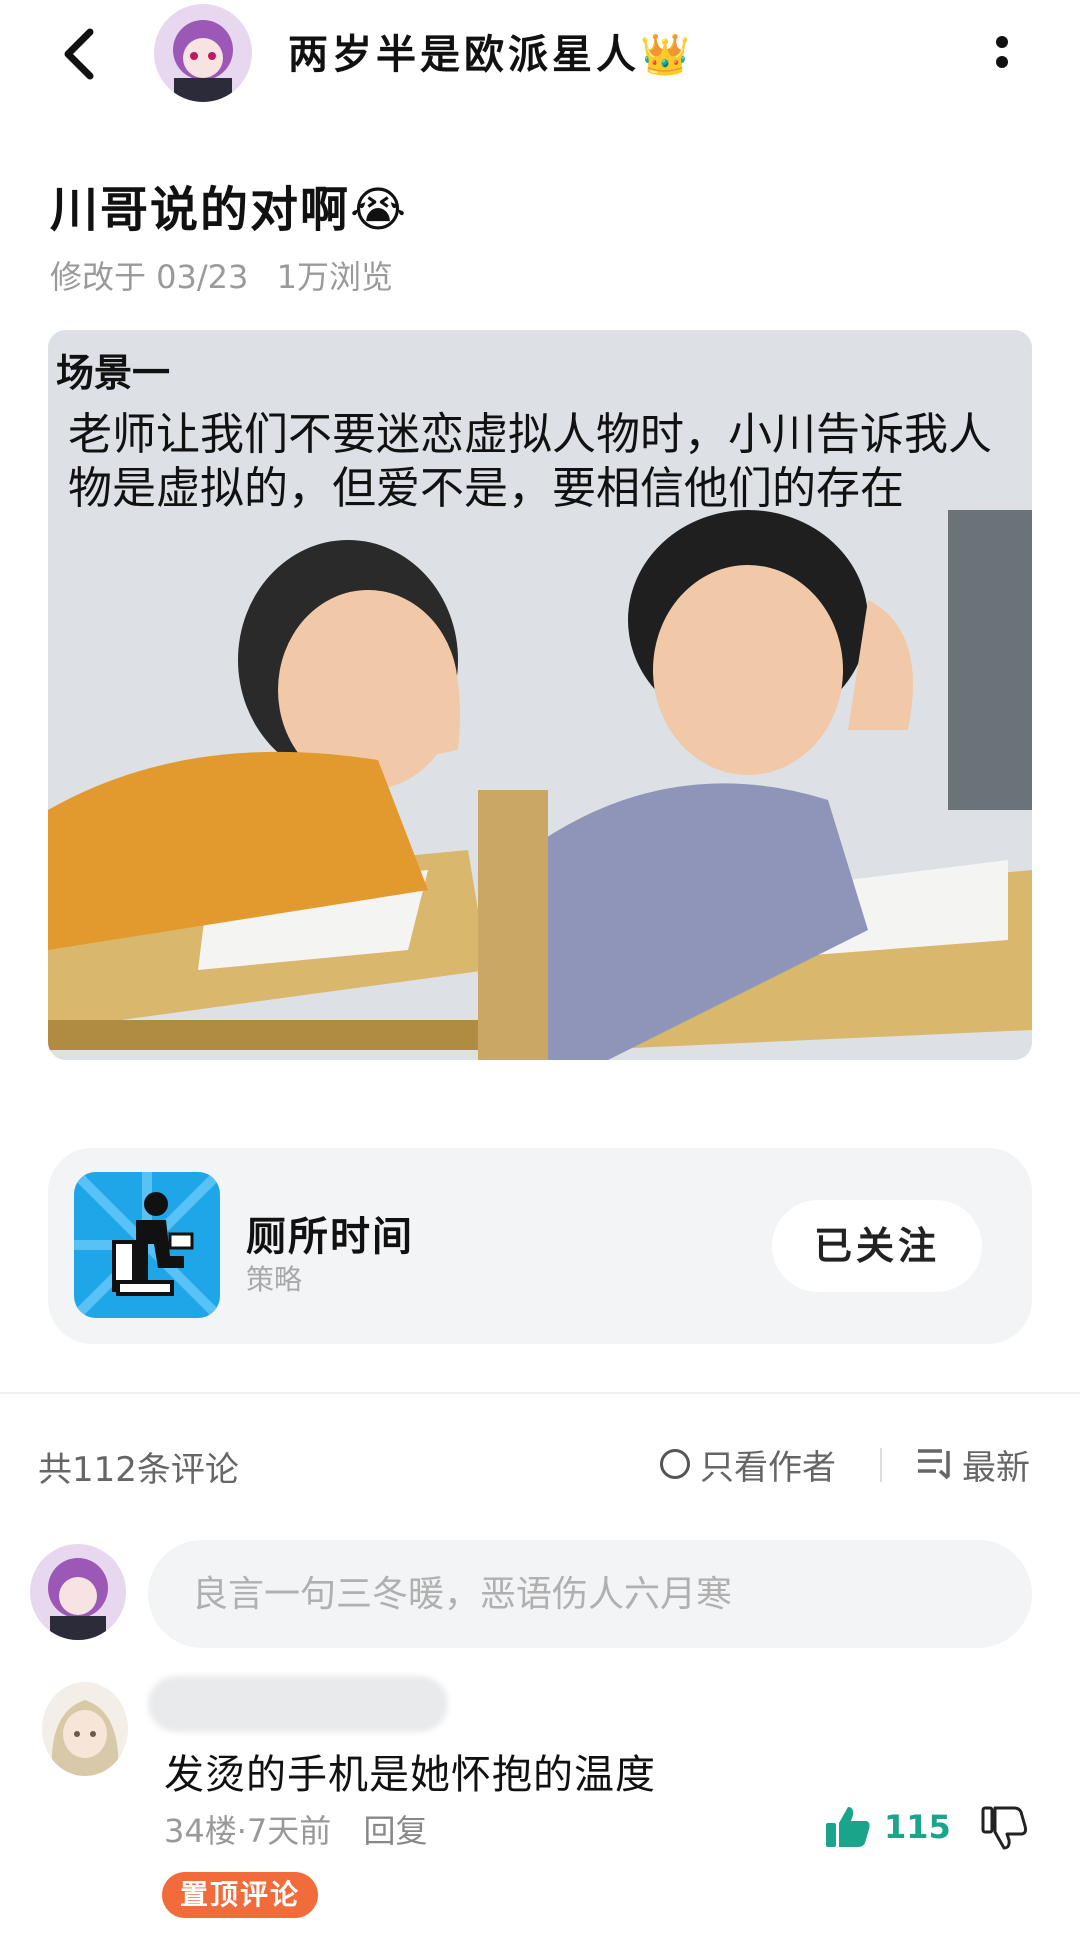  I want to click on back-button, so click(83, 53).